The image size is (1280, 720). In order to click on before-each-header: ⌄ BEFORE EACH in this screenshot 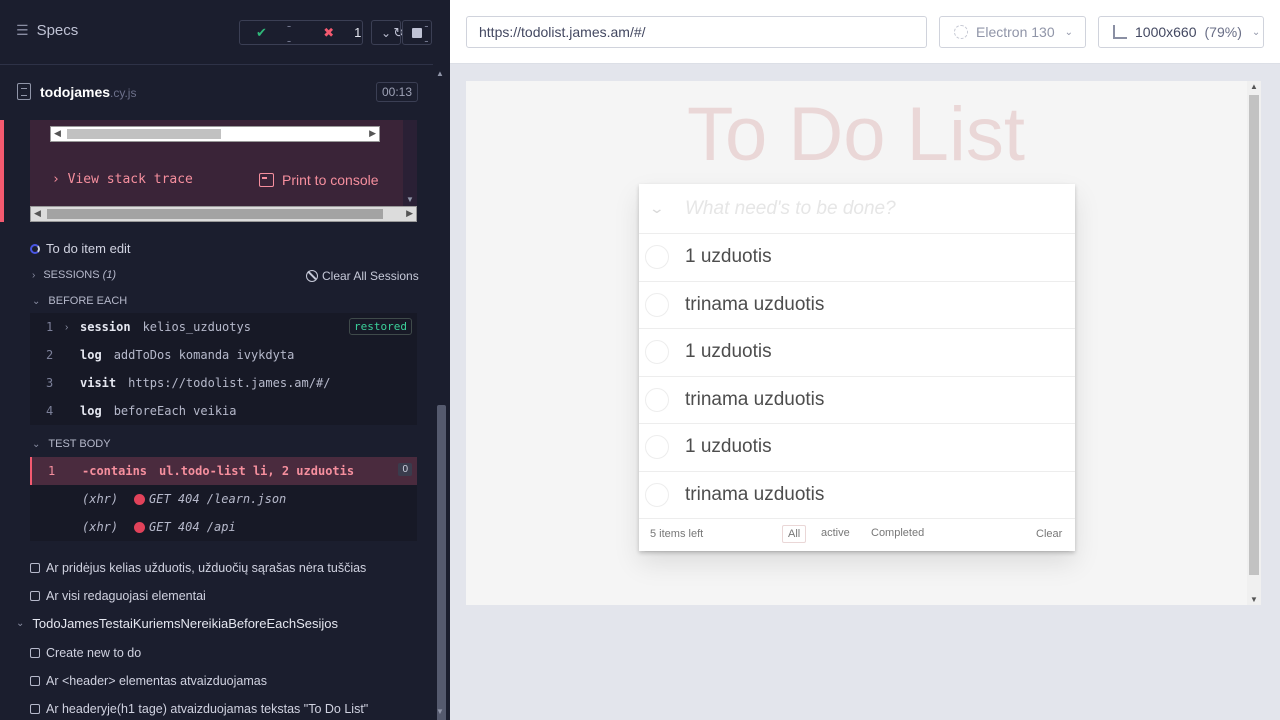, I will do `click(79, 301)`.